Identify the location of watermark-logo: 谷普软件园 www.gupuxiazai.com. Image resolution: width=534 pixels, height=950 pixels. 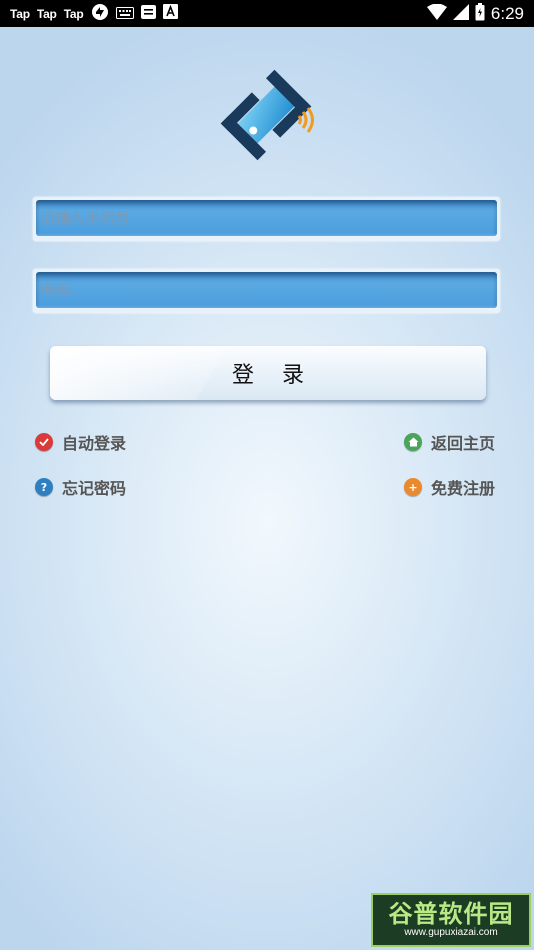
(451, 920).